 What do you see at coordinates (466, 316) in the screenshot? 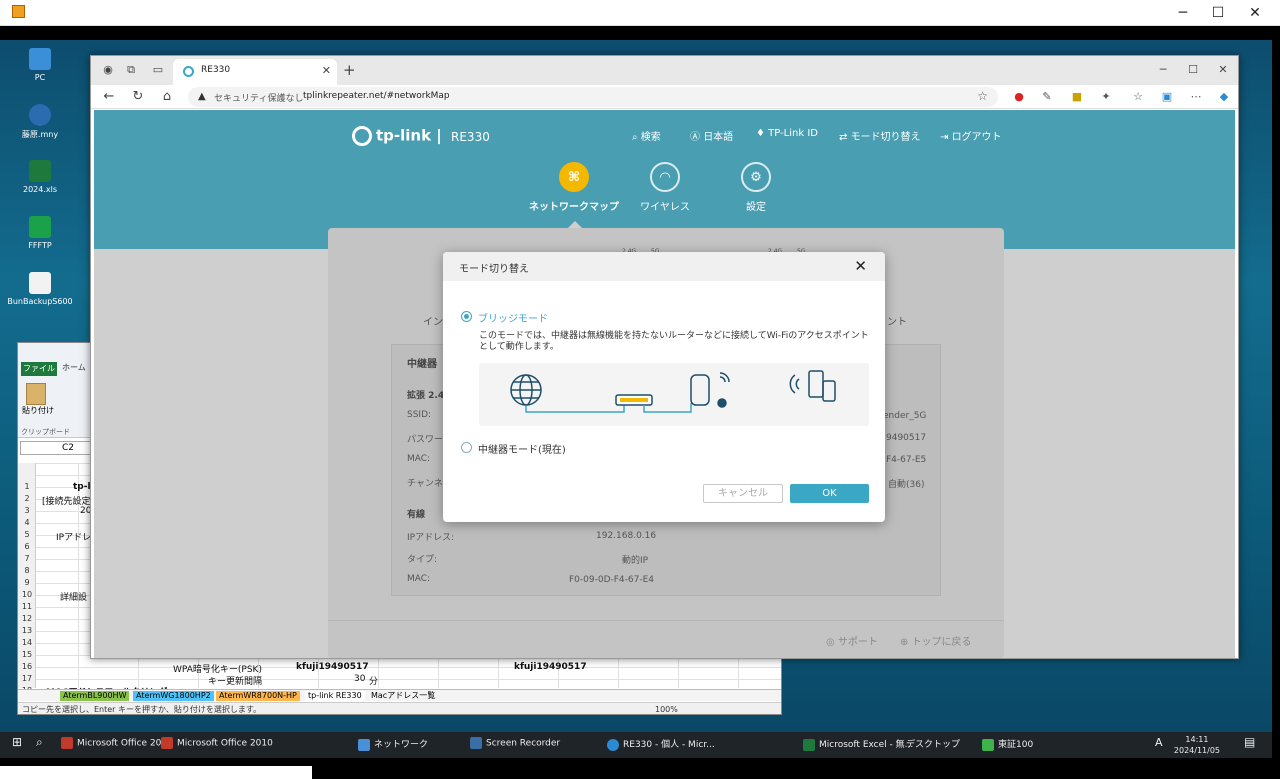
I see `bridge-mode-radio` at bounding box center [466, 316].